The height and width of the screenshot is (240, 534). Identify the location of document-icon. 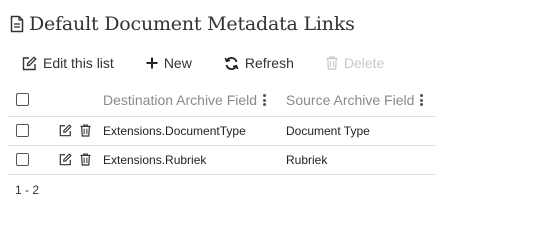
(17, 24).